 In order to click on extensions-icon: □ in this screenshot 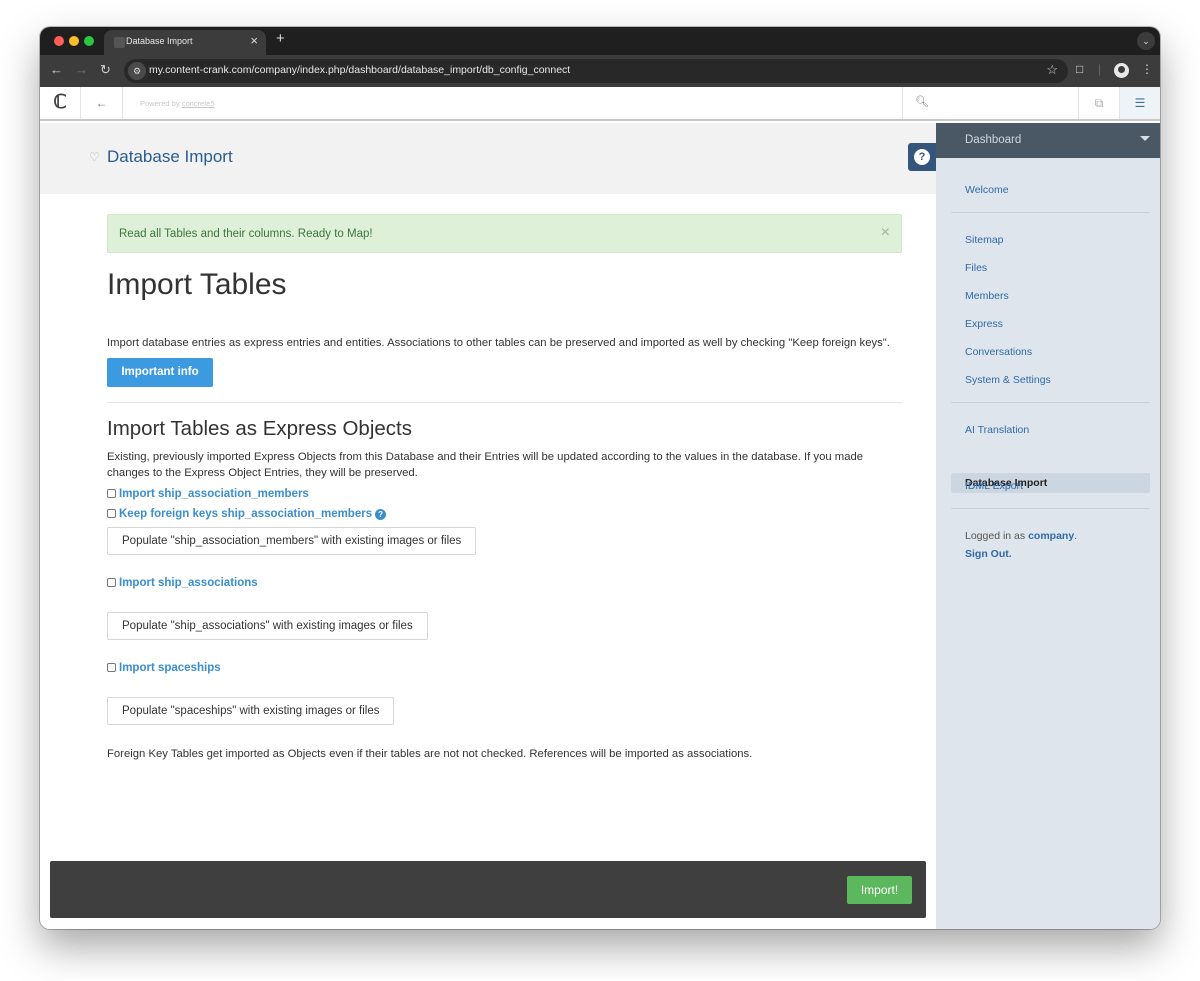, I will do `click(1079, 69)`.